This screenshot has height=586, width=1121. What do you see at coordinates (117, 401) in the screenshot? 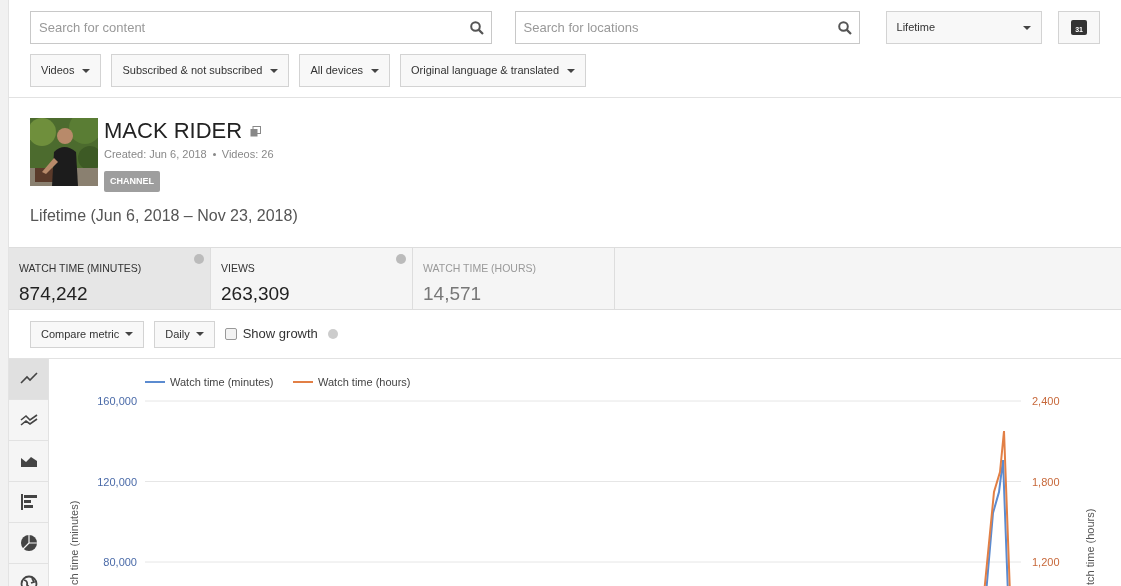
I see `axis-tick-label: 160,000` at bounding box center [117, 401].